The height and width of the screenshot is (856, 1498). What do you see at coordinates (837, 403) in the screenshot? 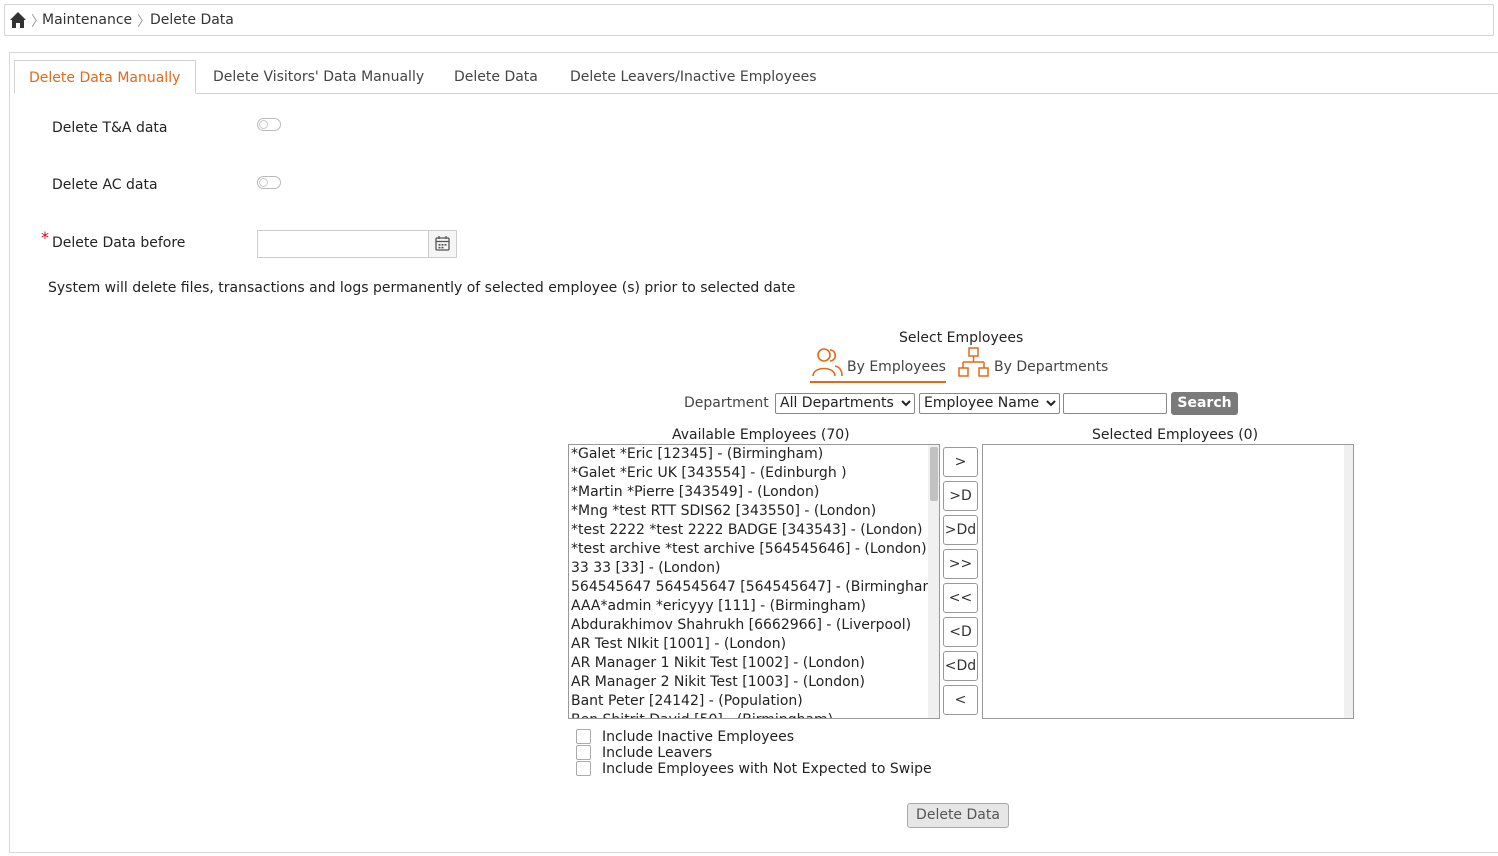
I see `department-select-value: All Departments` at bounding box center [837, 403].